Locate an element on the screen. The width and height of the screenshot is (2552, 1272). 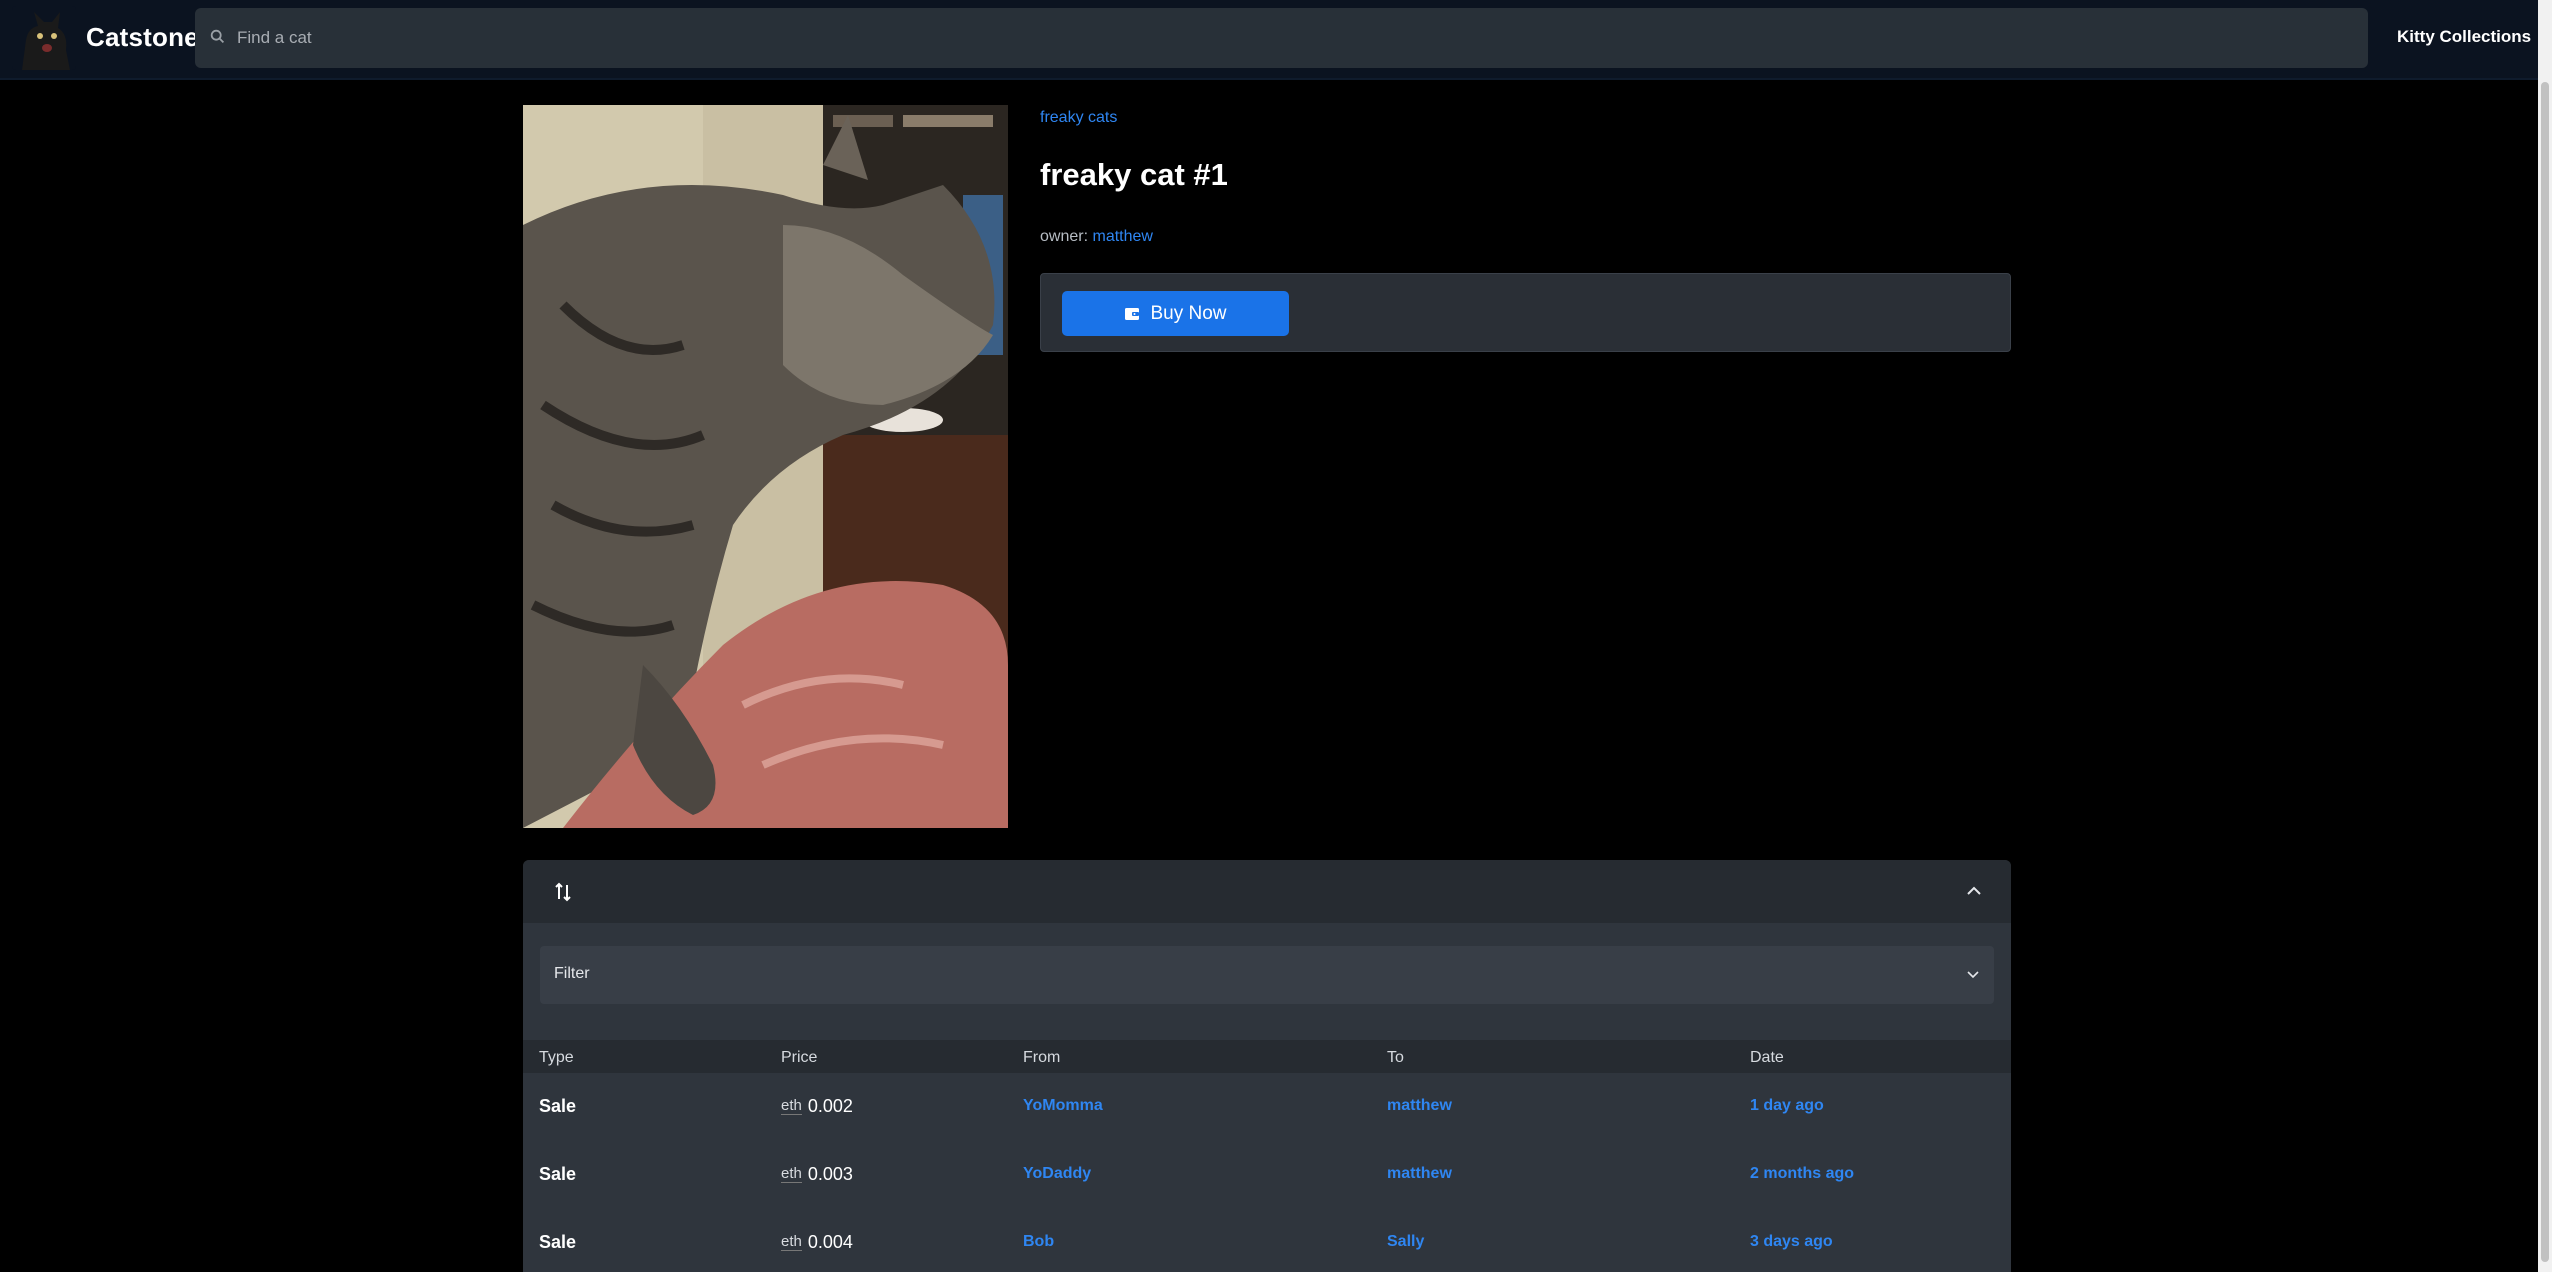
filter-section: Filter is located at coordinates (1267, 981).